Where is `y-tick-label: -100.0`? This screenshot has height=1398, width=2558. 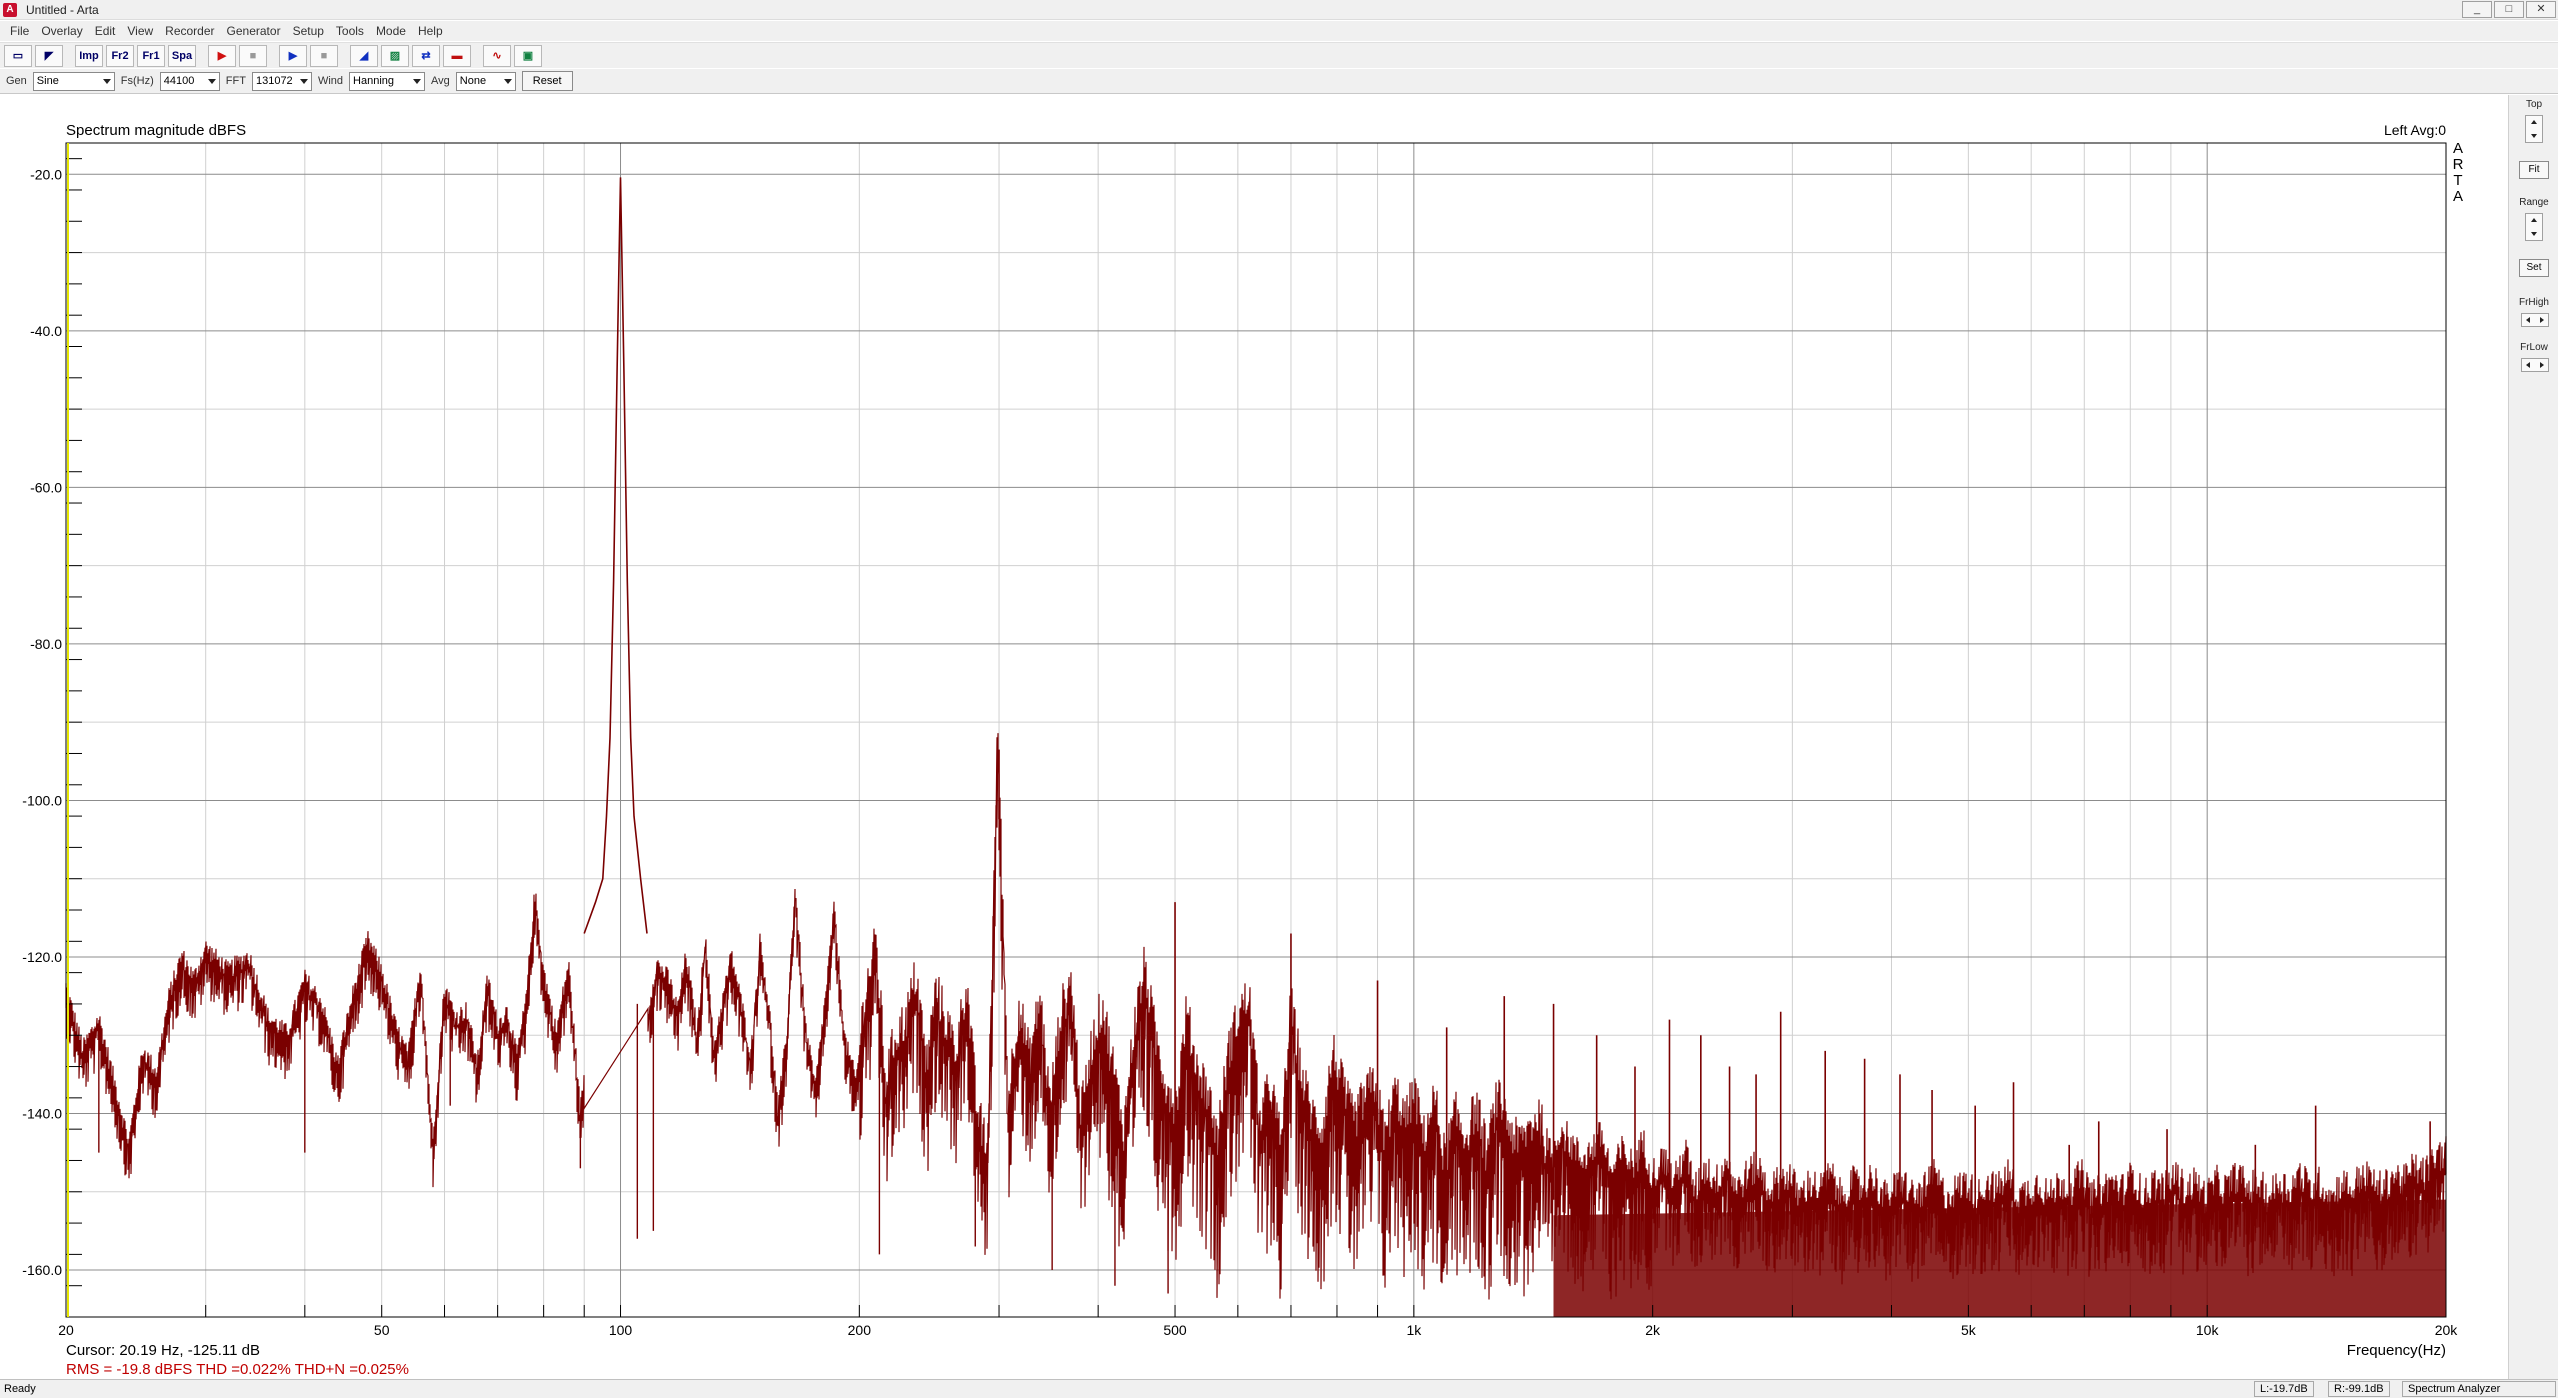
y-tick-label: -100.0 is located at coordinates (42, 800).